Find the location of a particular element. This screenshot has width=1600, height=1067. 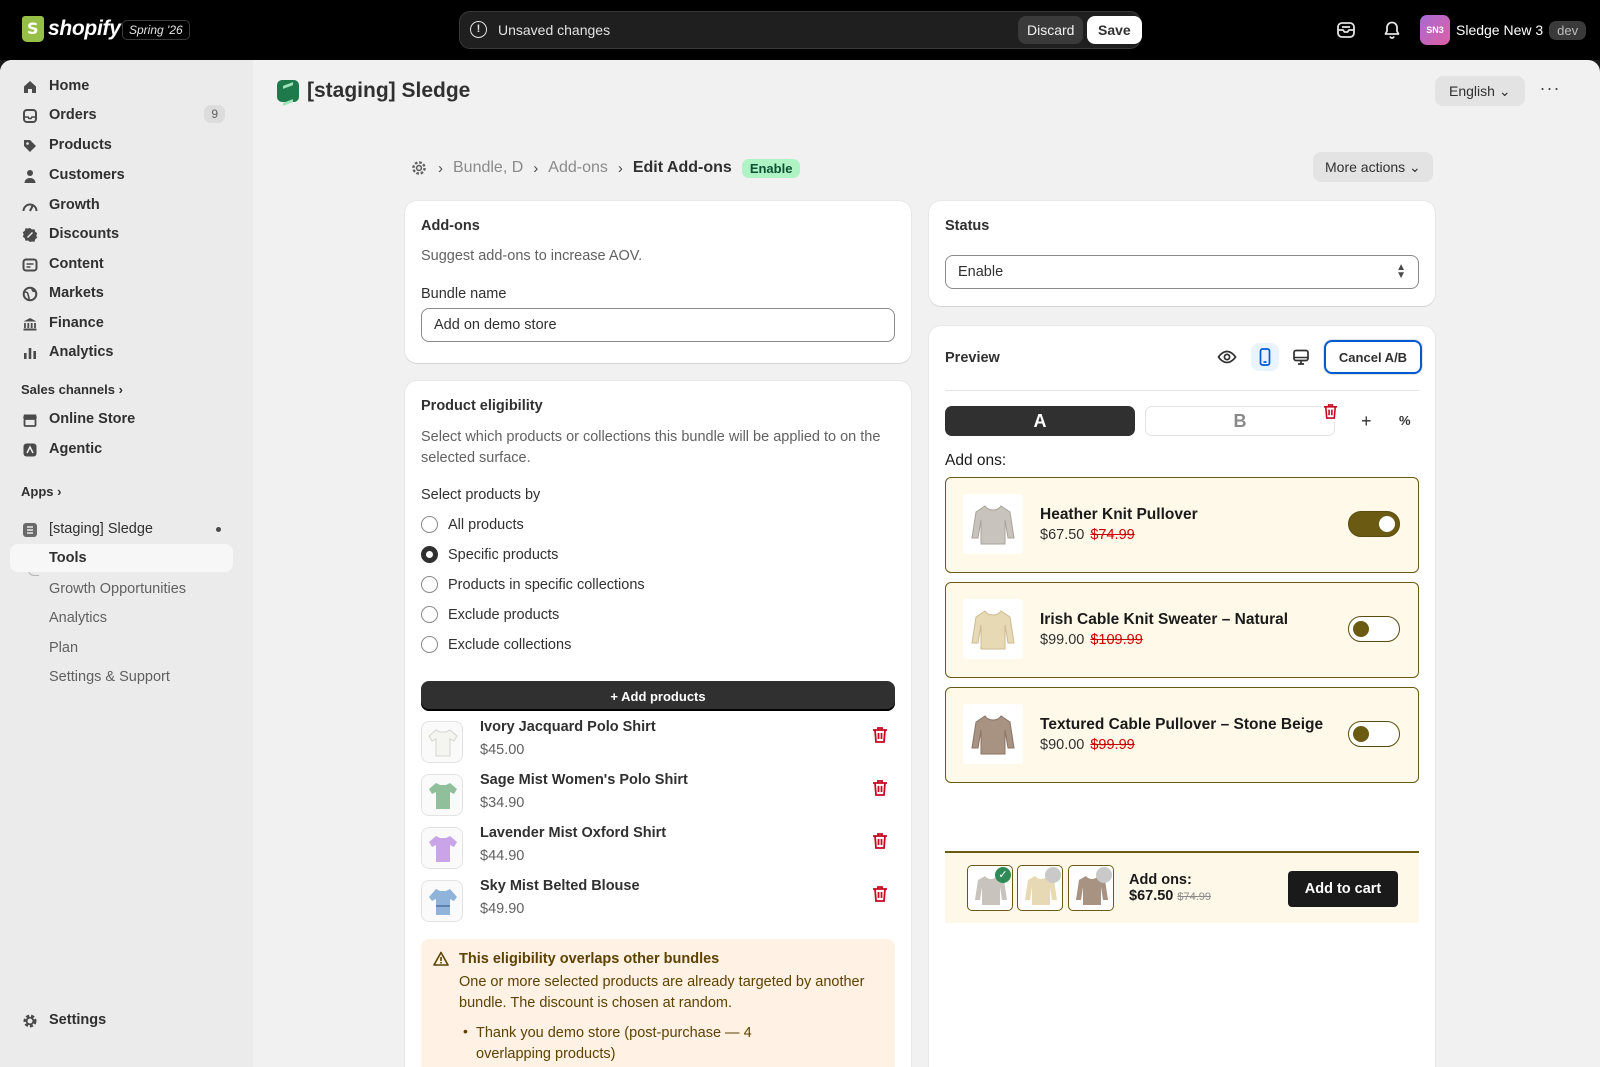

addon-toggle-on is located at coordinates (1374, 524).